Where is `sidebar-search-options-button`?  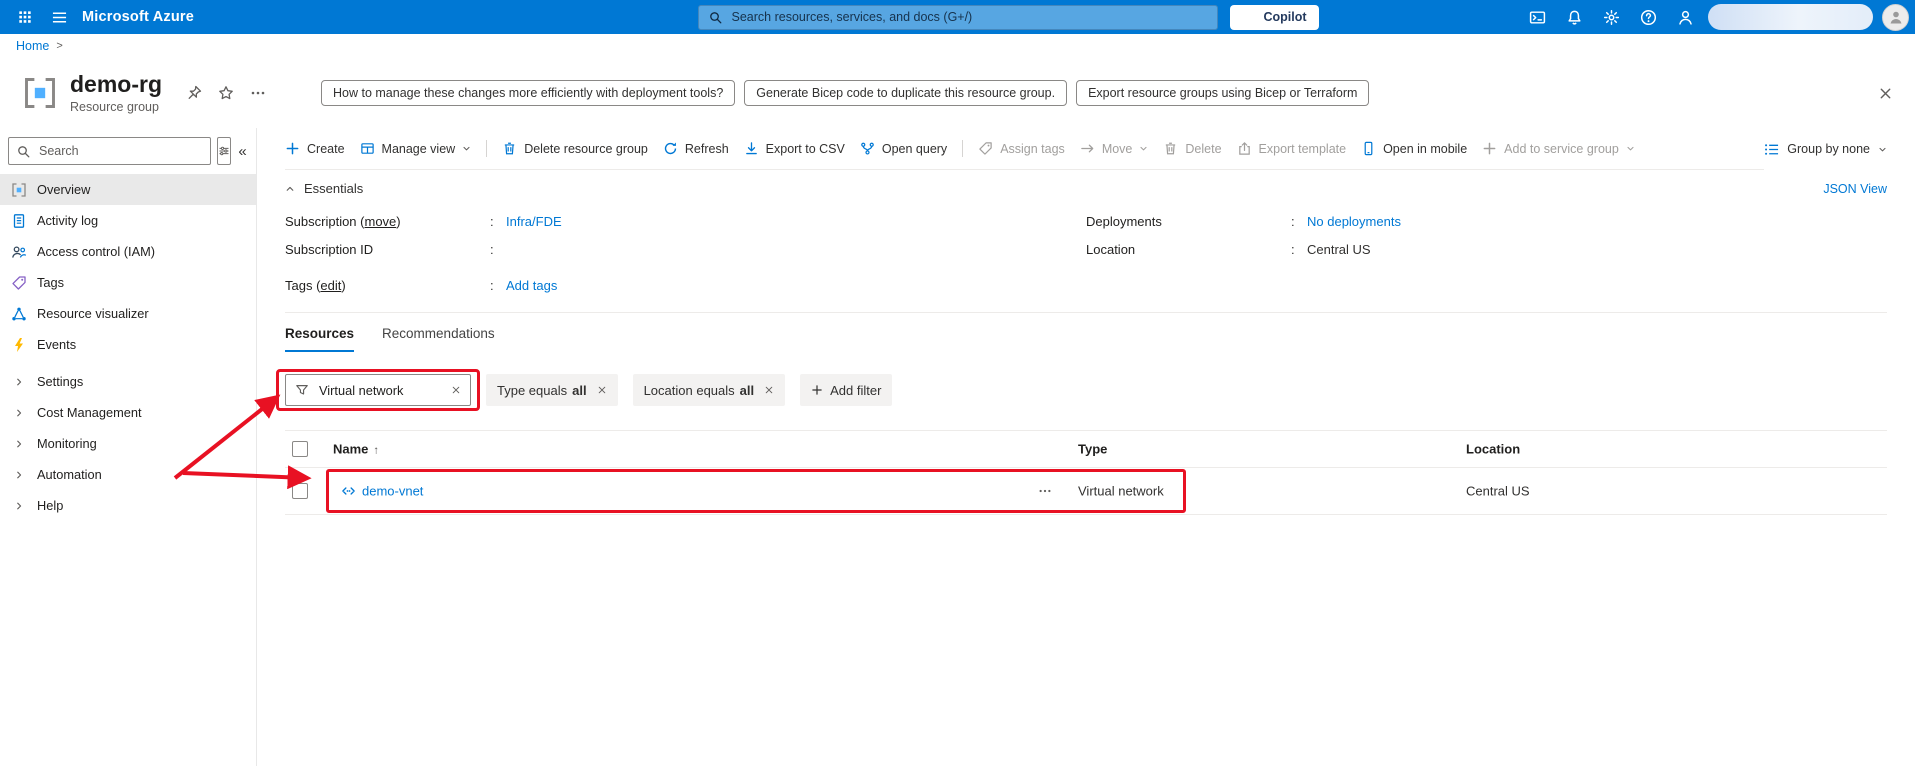
sidebar-search-options-button is located at coordinates (224, 151).